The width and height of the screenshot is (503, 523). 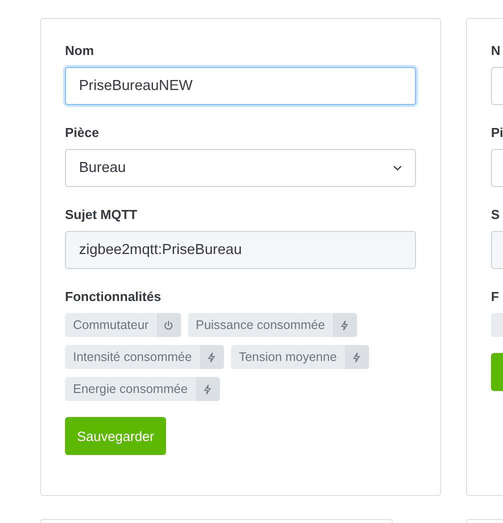 What do you see at coordinates (80, 51) in the screenshot?
I see `field-label: Nom` at bounding box center [80, 51].